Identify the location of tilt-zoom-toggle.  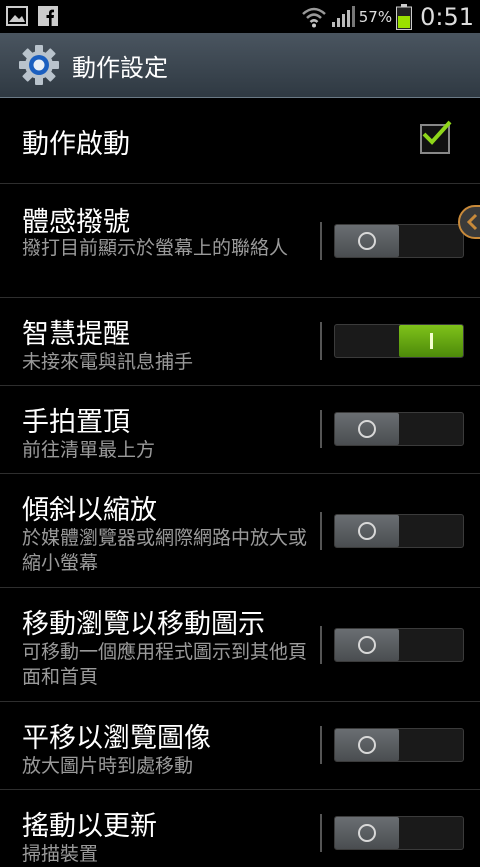
(399, 531).